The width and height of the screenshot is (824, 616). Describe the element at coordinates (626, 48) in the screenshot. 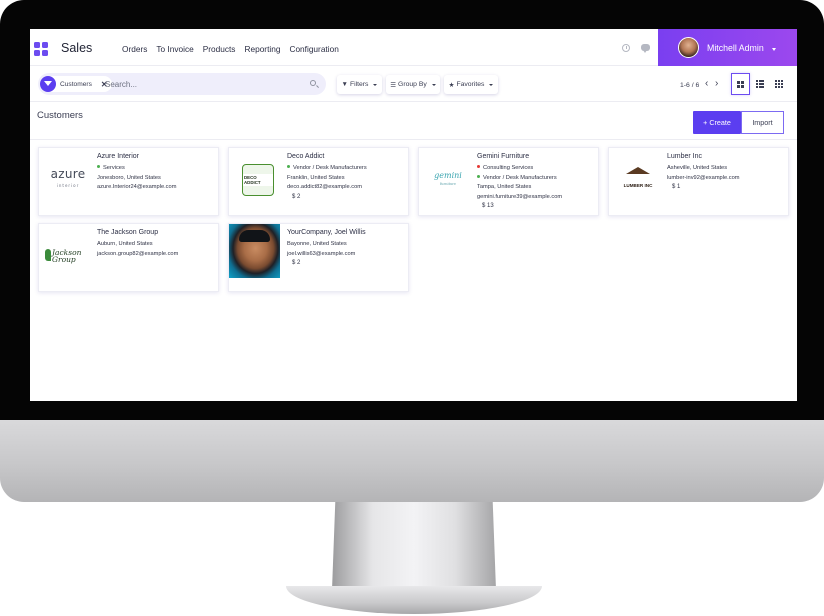

I see `activity-clock-icon` at that location.